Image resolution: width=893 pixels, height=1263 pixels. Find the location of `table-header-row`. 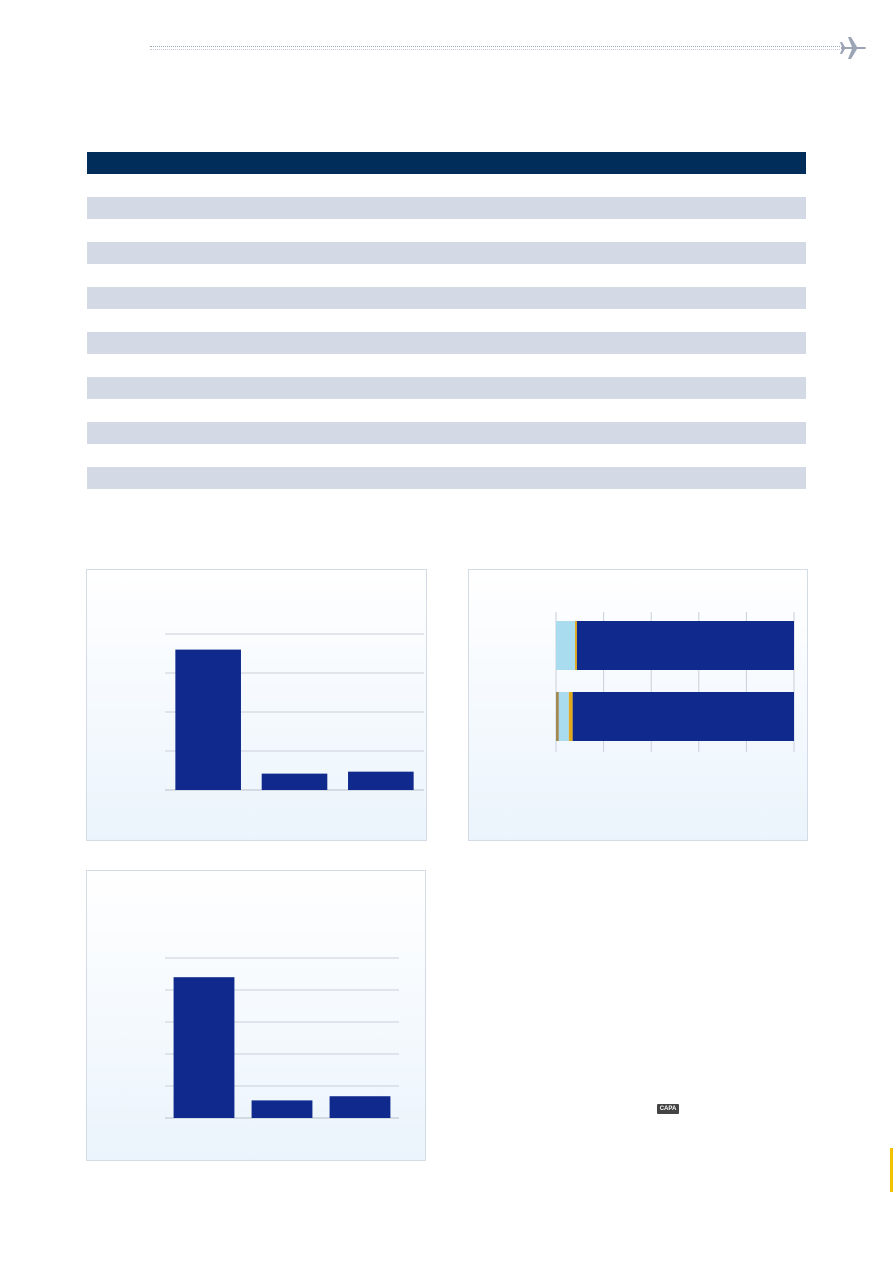

table-header-row is located at coordinates (446, 163).